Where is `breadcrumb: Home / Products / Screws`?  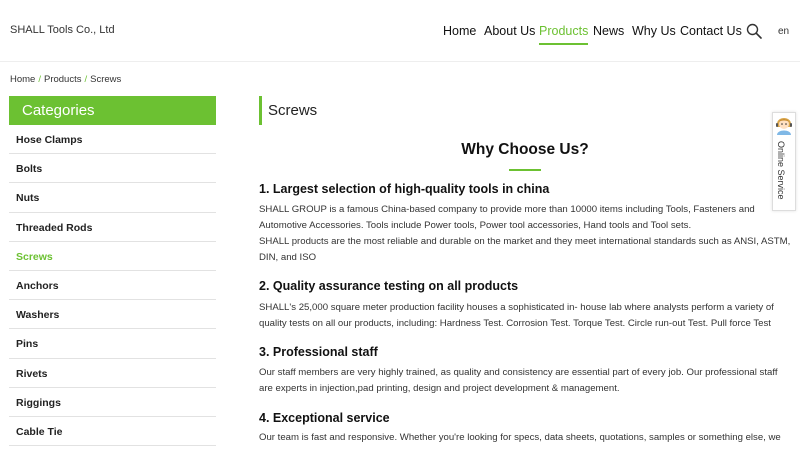
breadcrumb: Home / Products / Screws is located at coordinates (65, 79).